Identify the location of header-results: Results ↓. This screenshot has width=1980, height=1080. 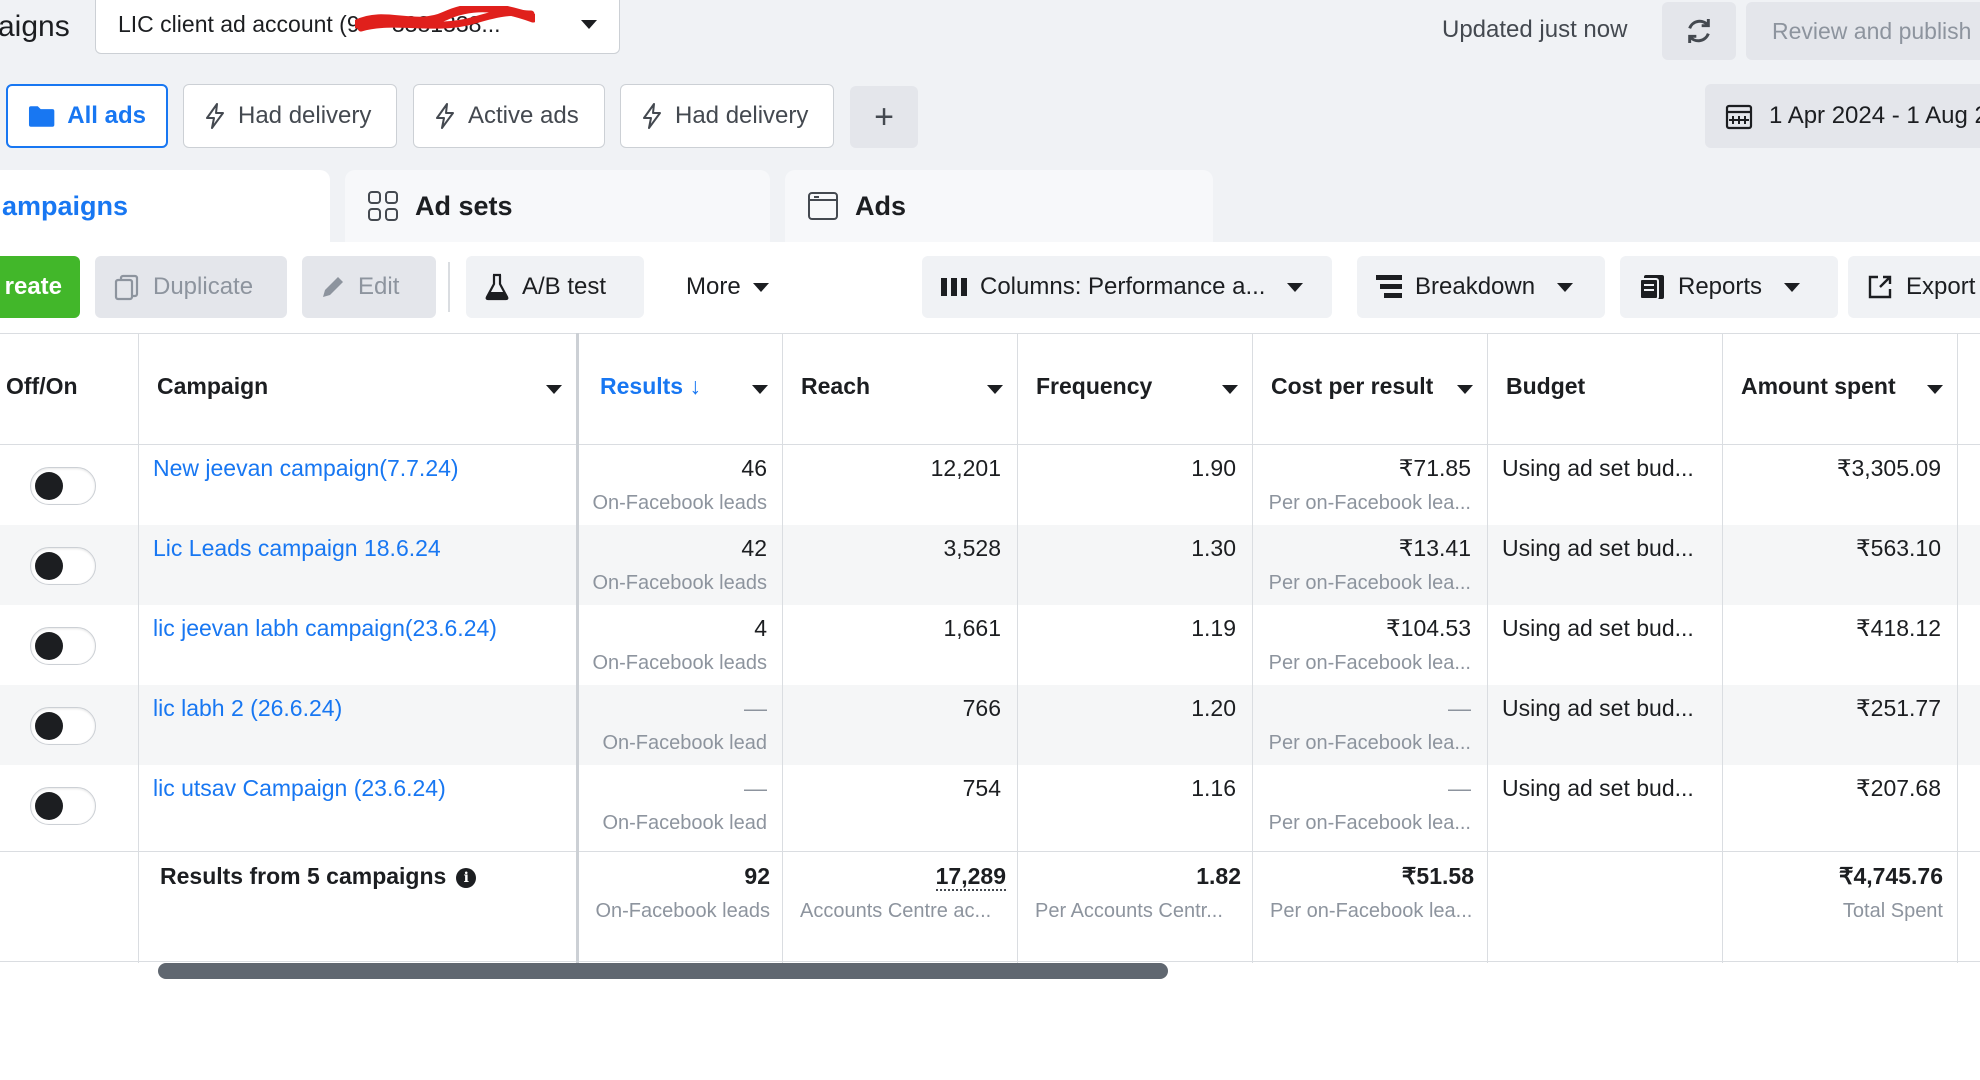
(650, 386).